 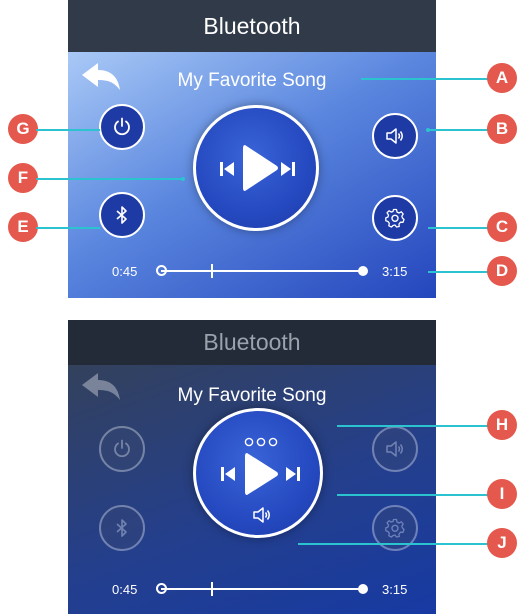 What do you see at coordinates (502, 425) in the screenshot?
I see `callout-badge-h: H` at bounding box center [502, 425].